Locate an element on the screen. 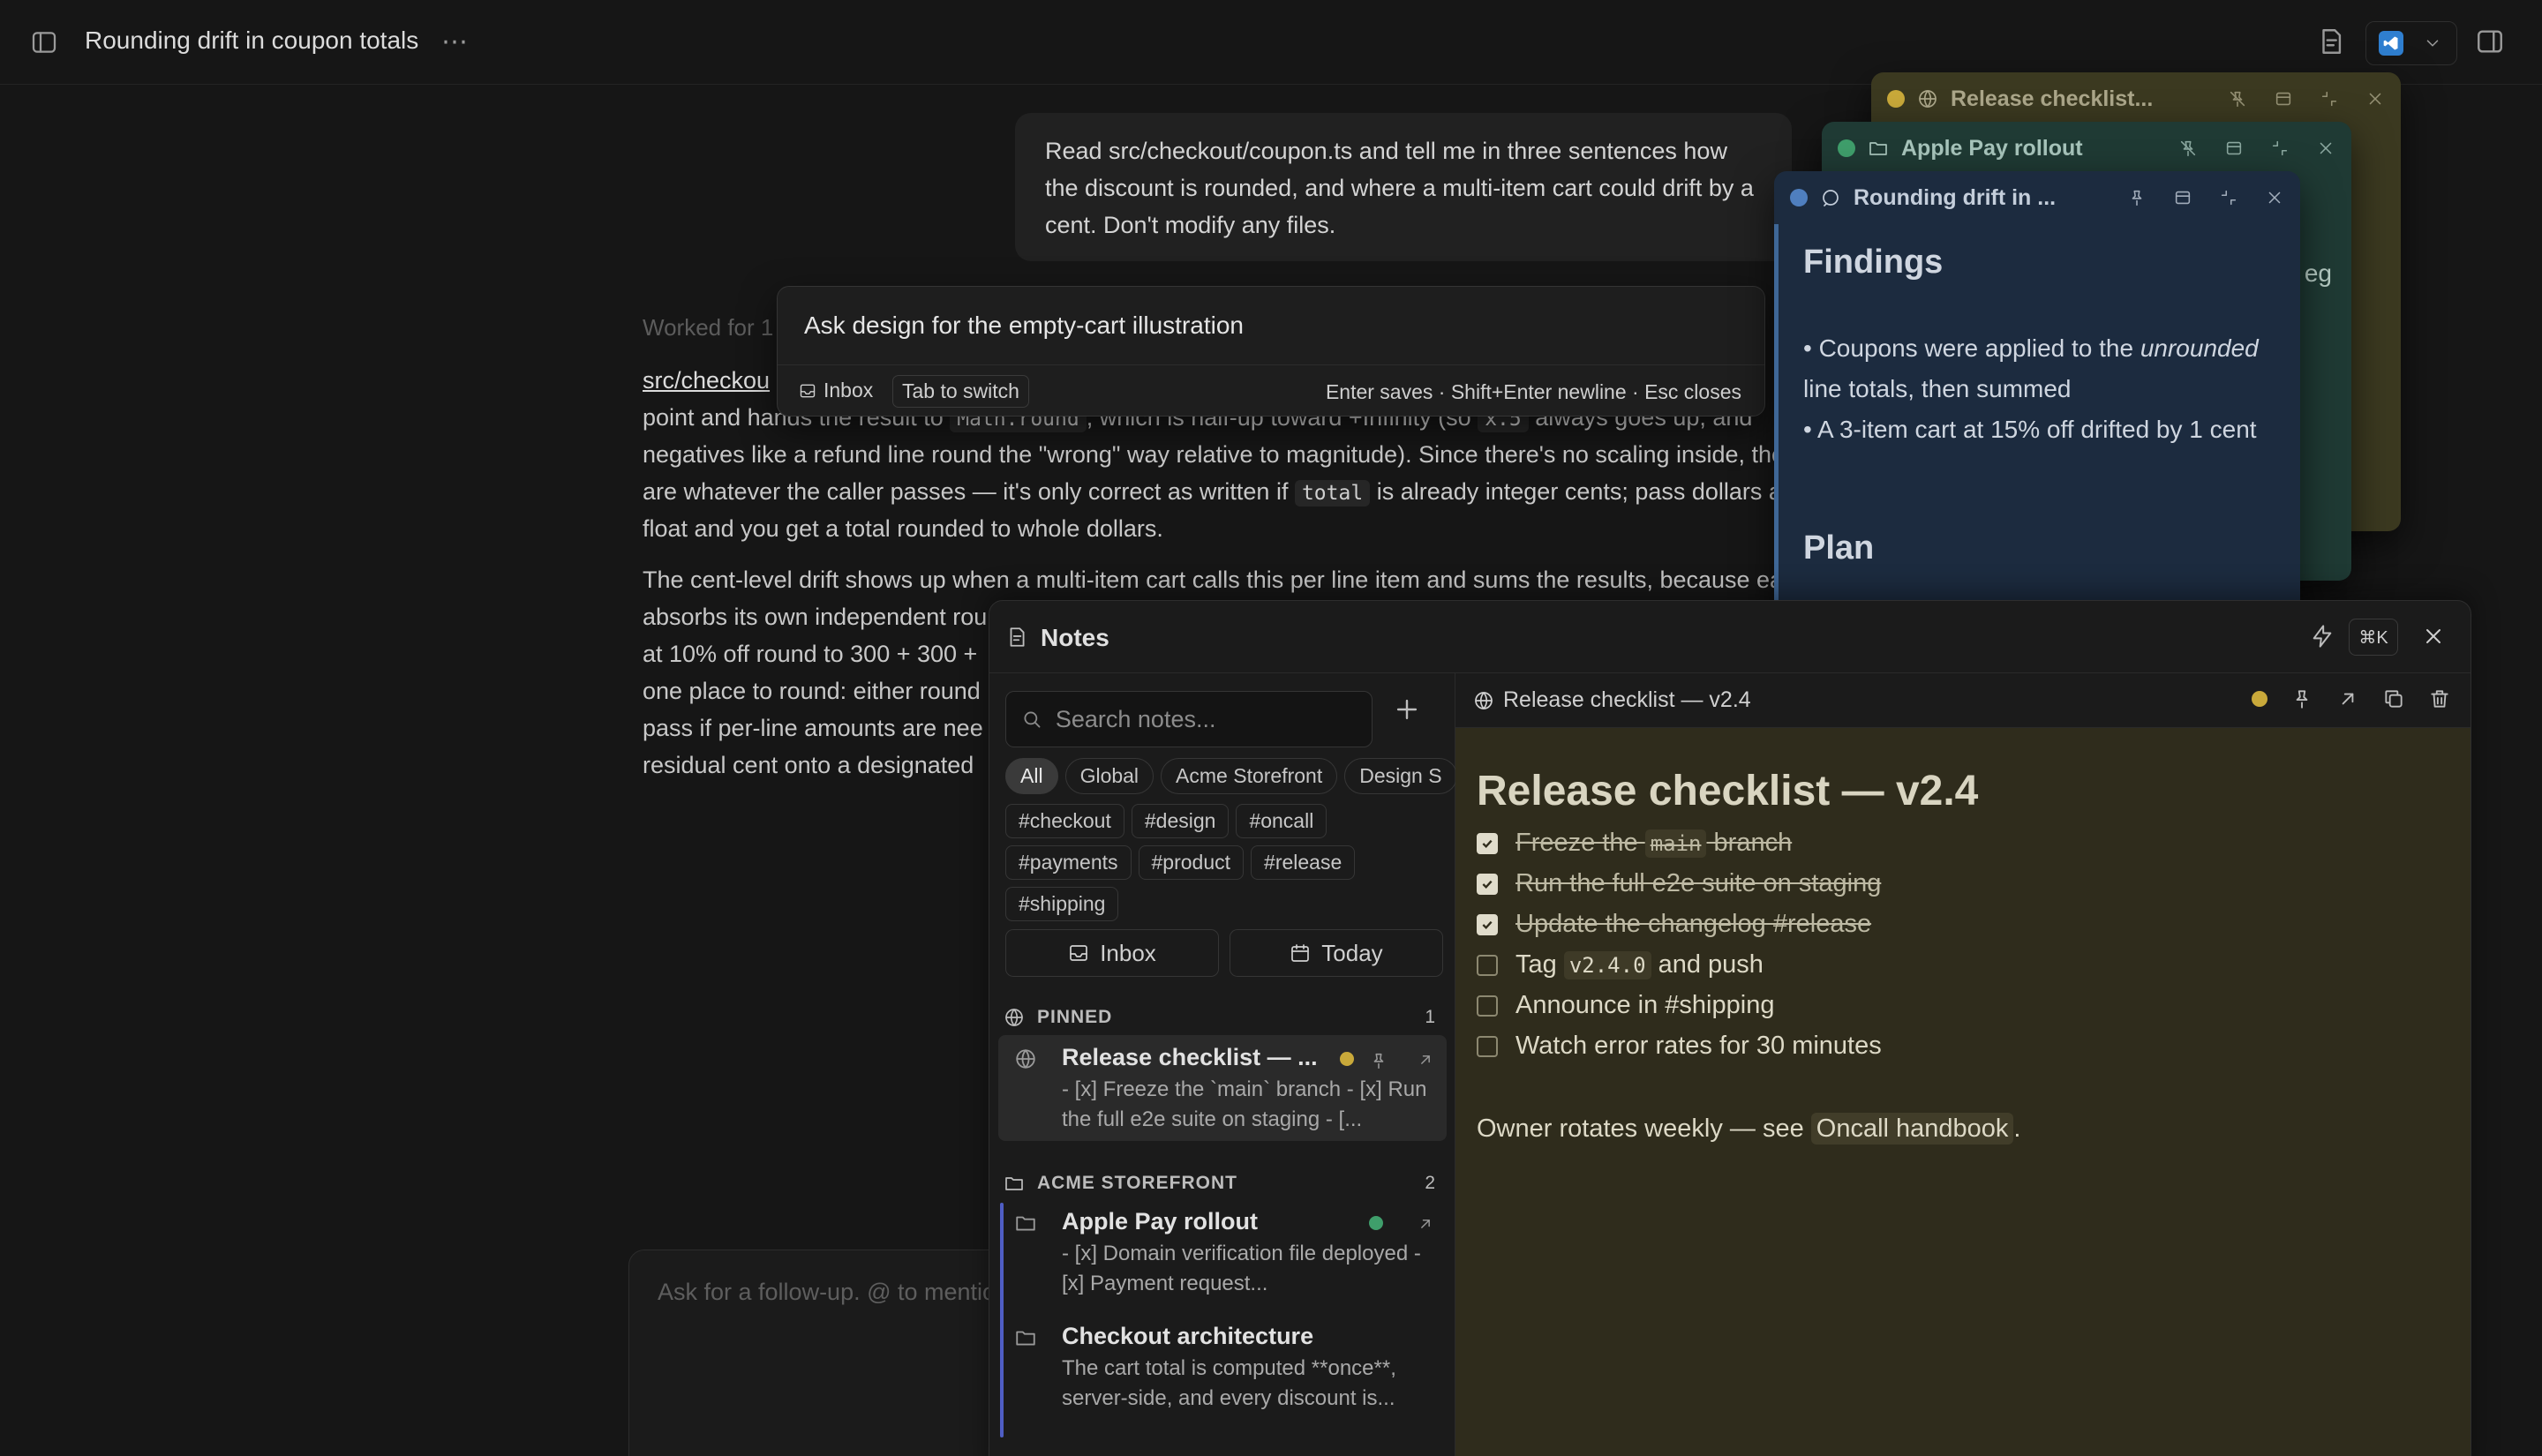  right-panel-toggle-icon is located at coordinates (2490, 41).